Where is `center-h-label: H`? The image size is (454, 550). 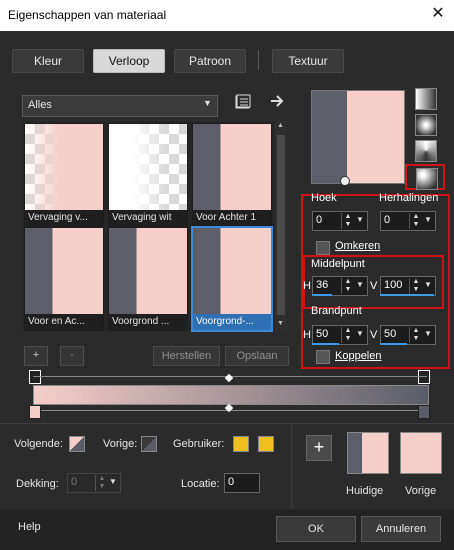 center-h-label: H is located at coordinates (307, 286).